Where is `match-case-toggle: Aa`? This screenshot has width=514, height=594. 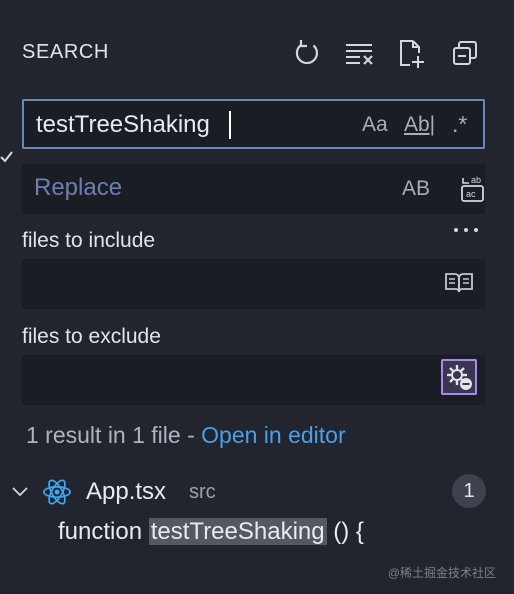
match-case-toggle: Aa is located at coordinates (375, 125).